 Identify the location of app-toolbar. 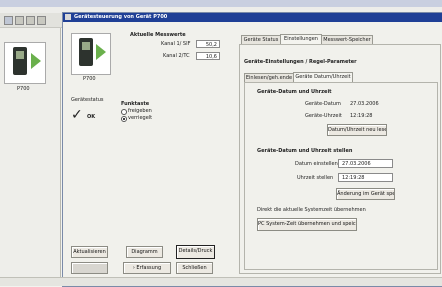
(31, 20).